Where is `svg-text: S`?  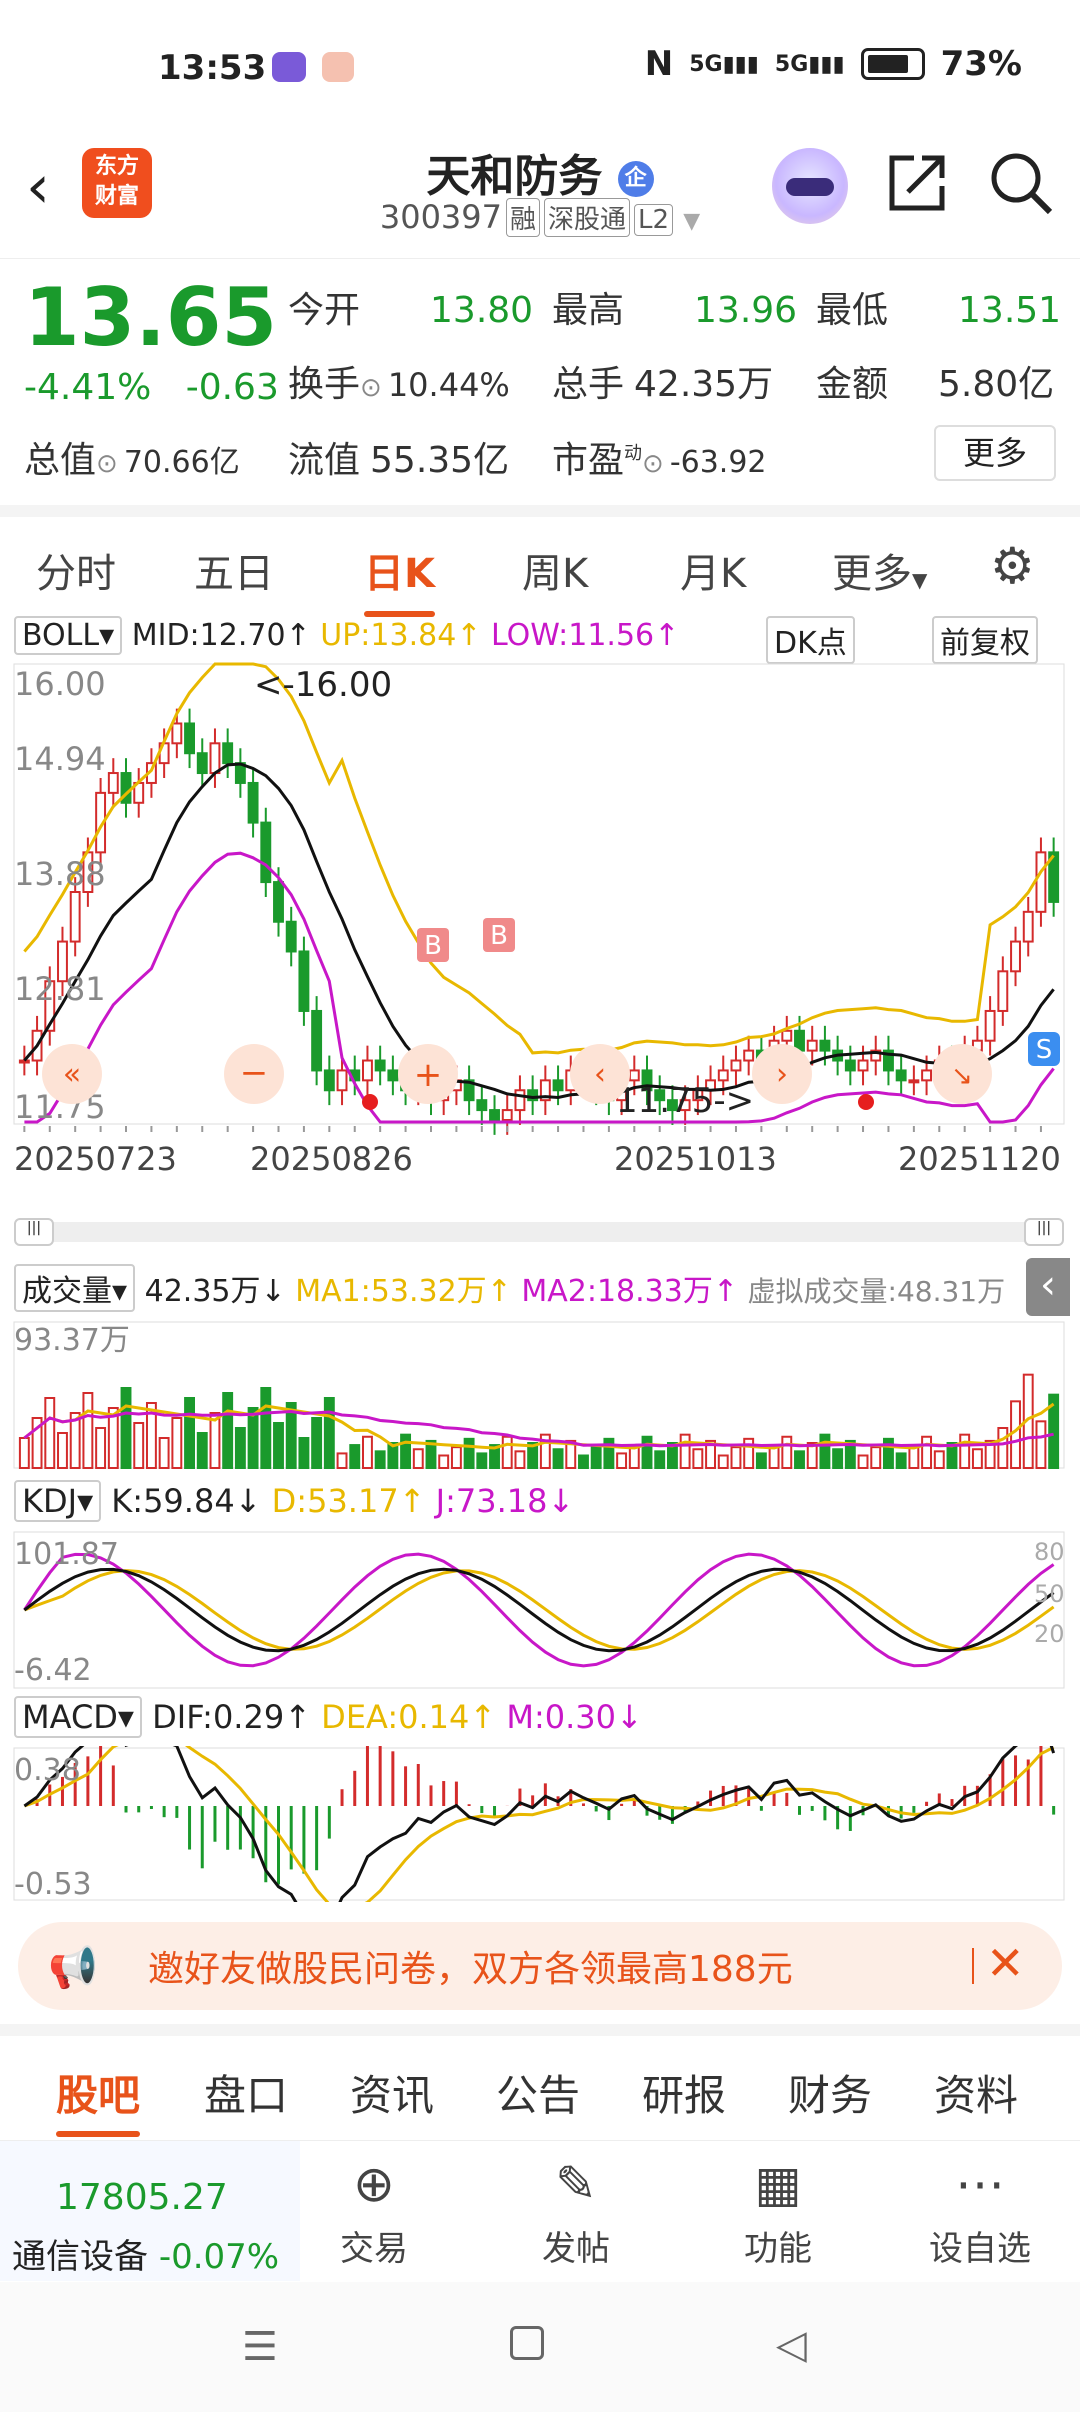
svg-text: S is located at coordinates (1044, 1050).